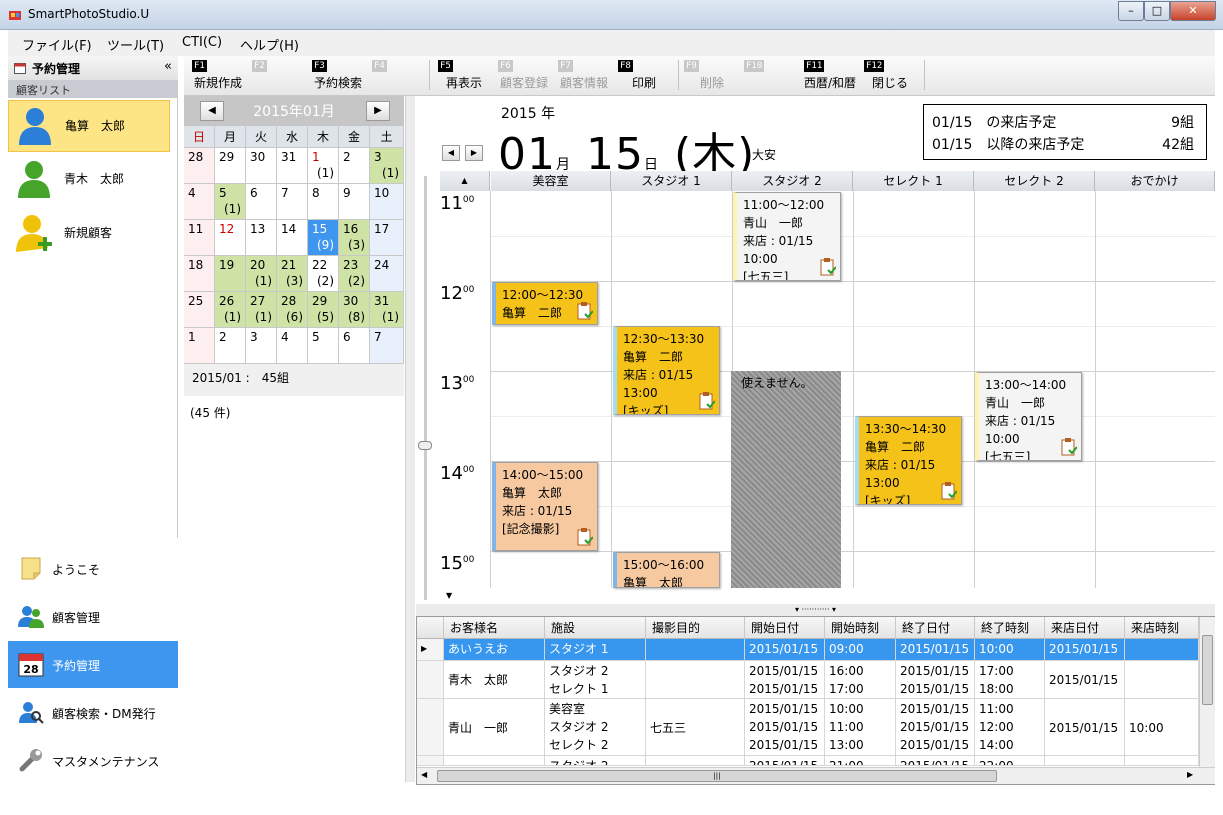 This screenshot has width=1223, height=815. What do you see at coordinates (261, 274) in the screenshot?
I see `calendar-day: 20 (1)` at bounding box center [261, 274].